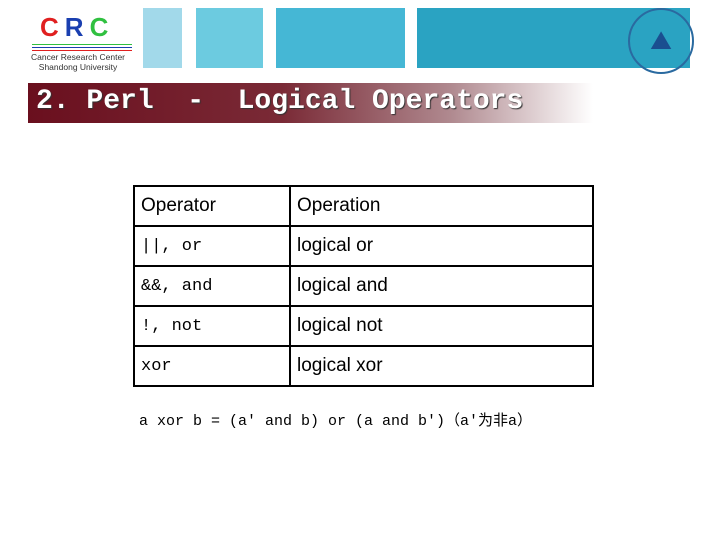 This screenshot has width=720, height=540. I want to click on university-seal-icon: ⛰, so click(661, 41).